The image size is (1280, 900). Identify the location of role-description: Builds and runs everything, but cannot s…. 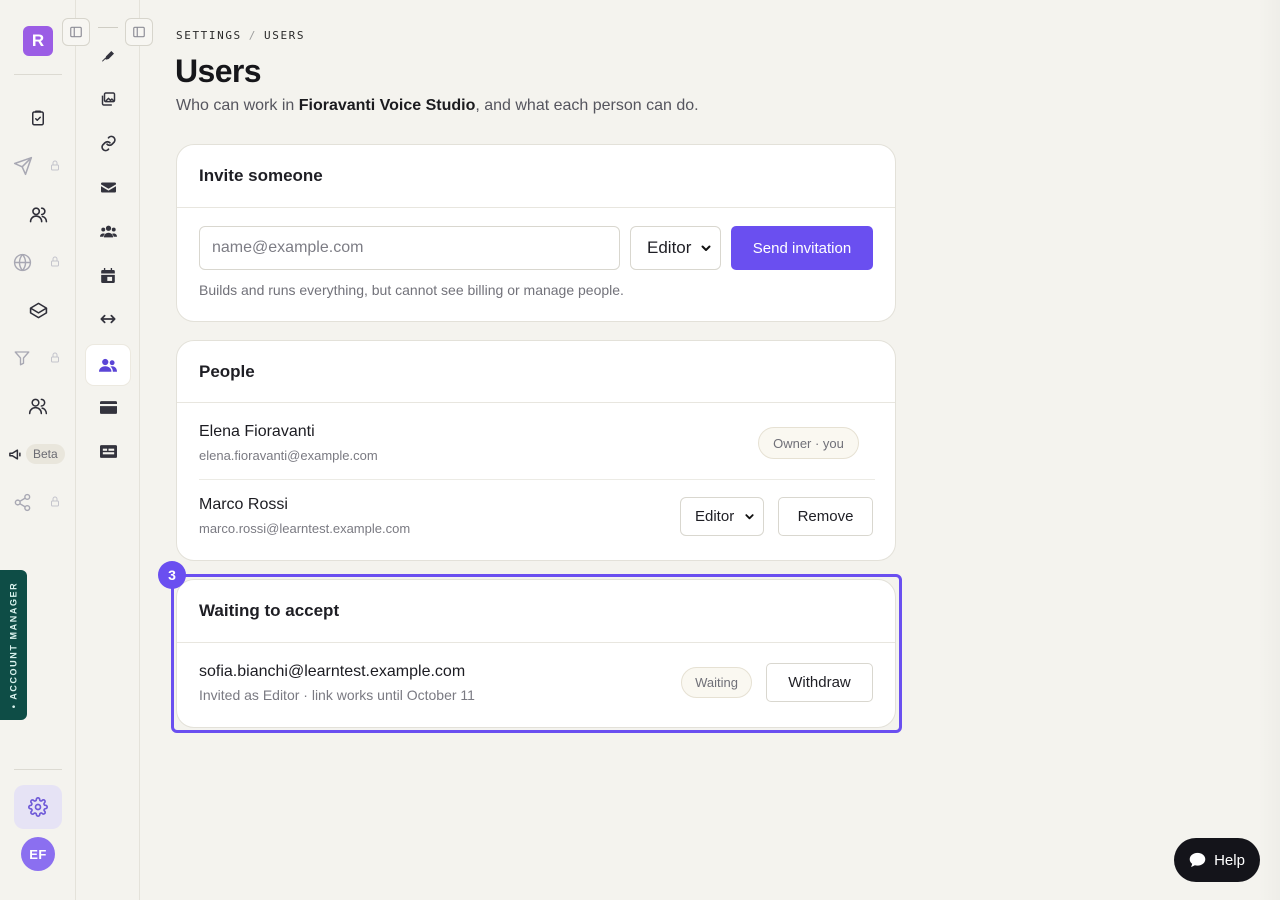
(411, 290).